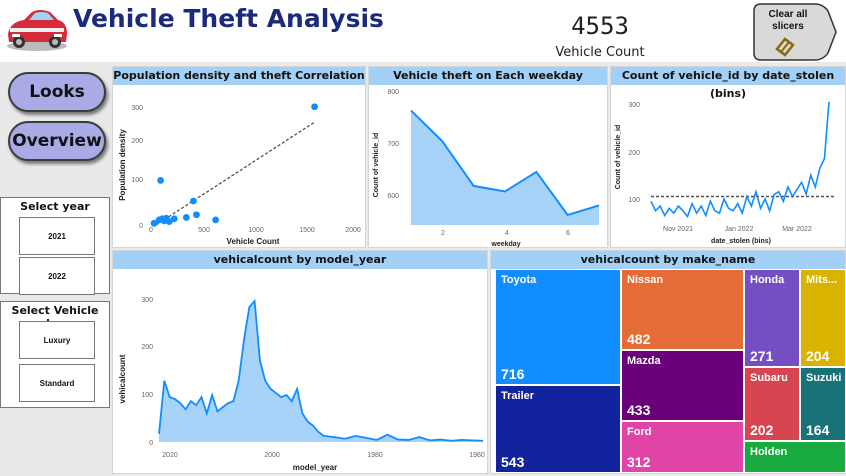 This screenshot has width=846, height=476. I want to click on x-axis-label: model_year, so click(315, 467).